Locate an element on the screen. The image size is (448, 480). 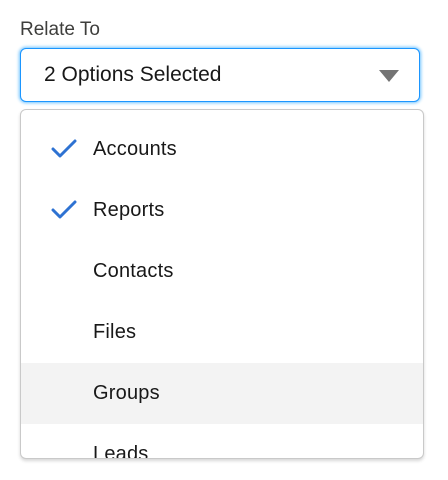
option-leads: Leads is located at coordinates (222, 441).